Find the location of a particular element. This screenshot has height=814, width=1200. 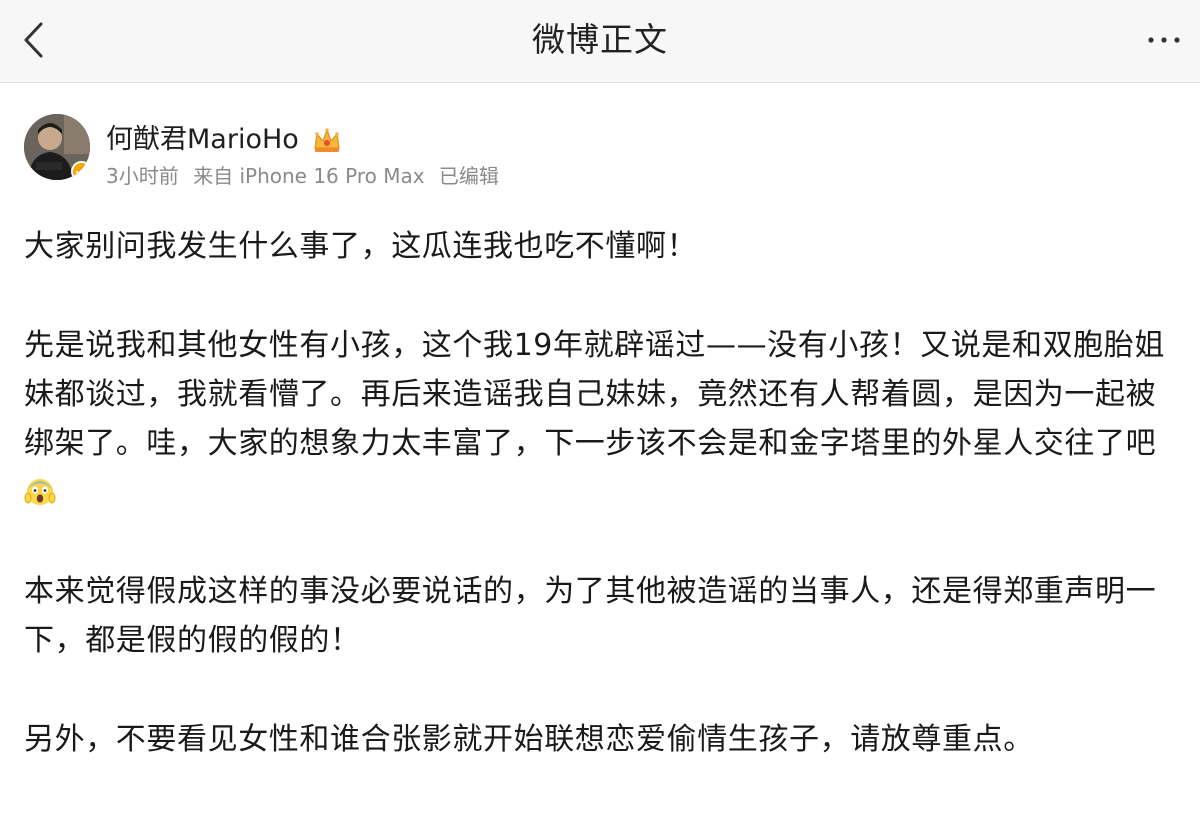

avatar is located at coordinates (57, 147).